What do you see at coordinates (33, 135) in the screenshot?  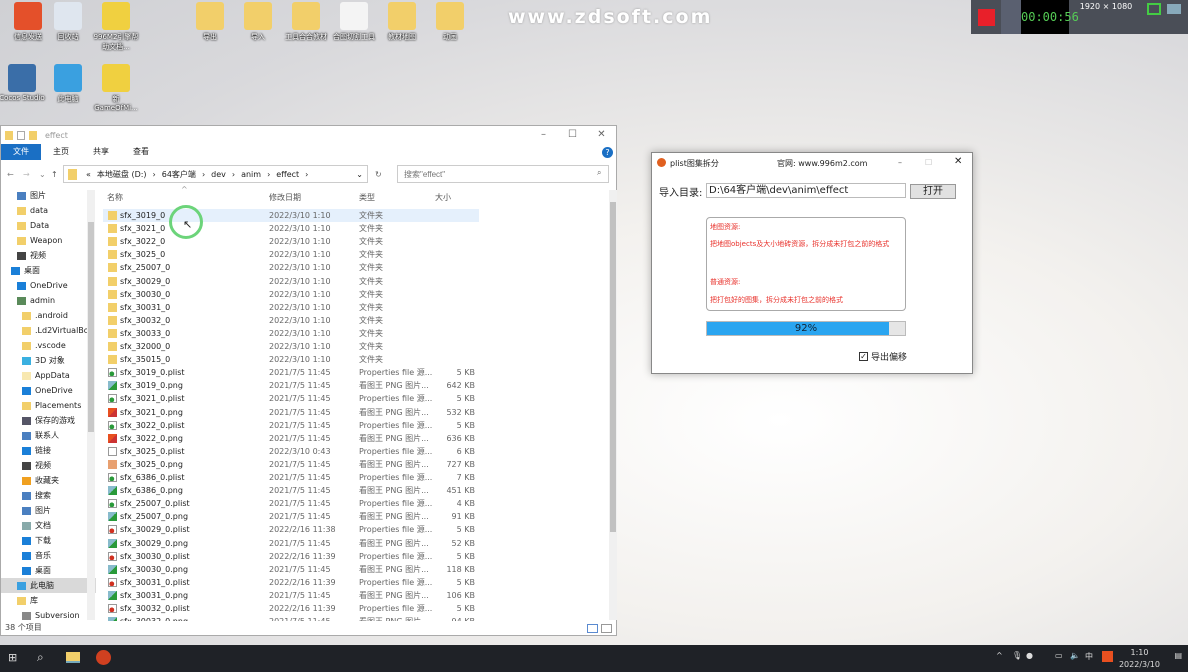 I see `new-folder-icon` at bounding box center [33, 135].